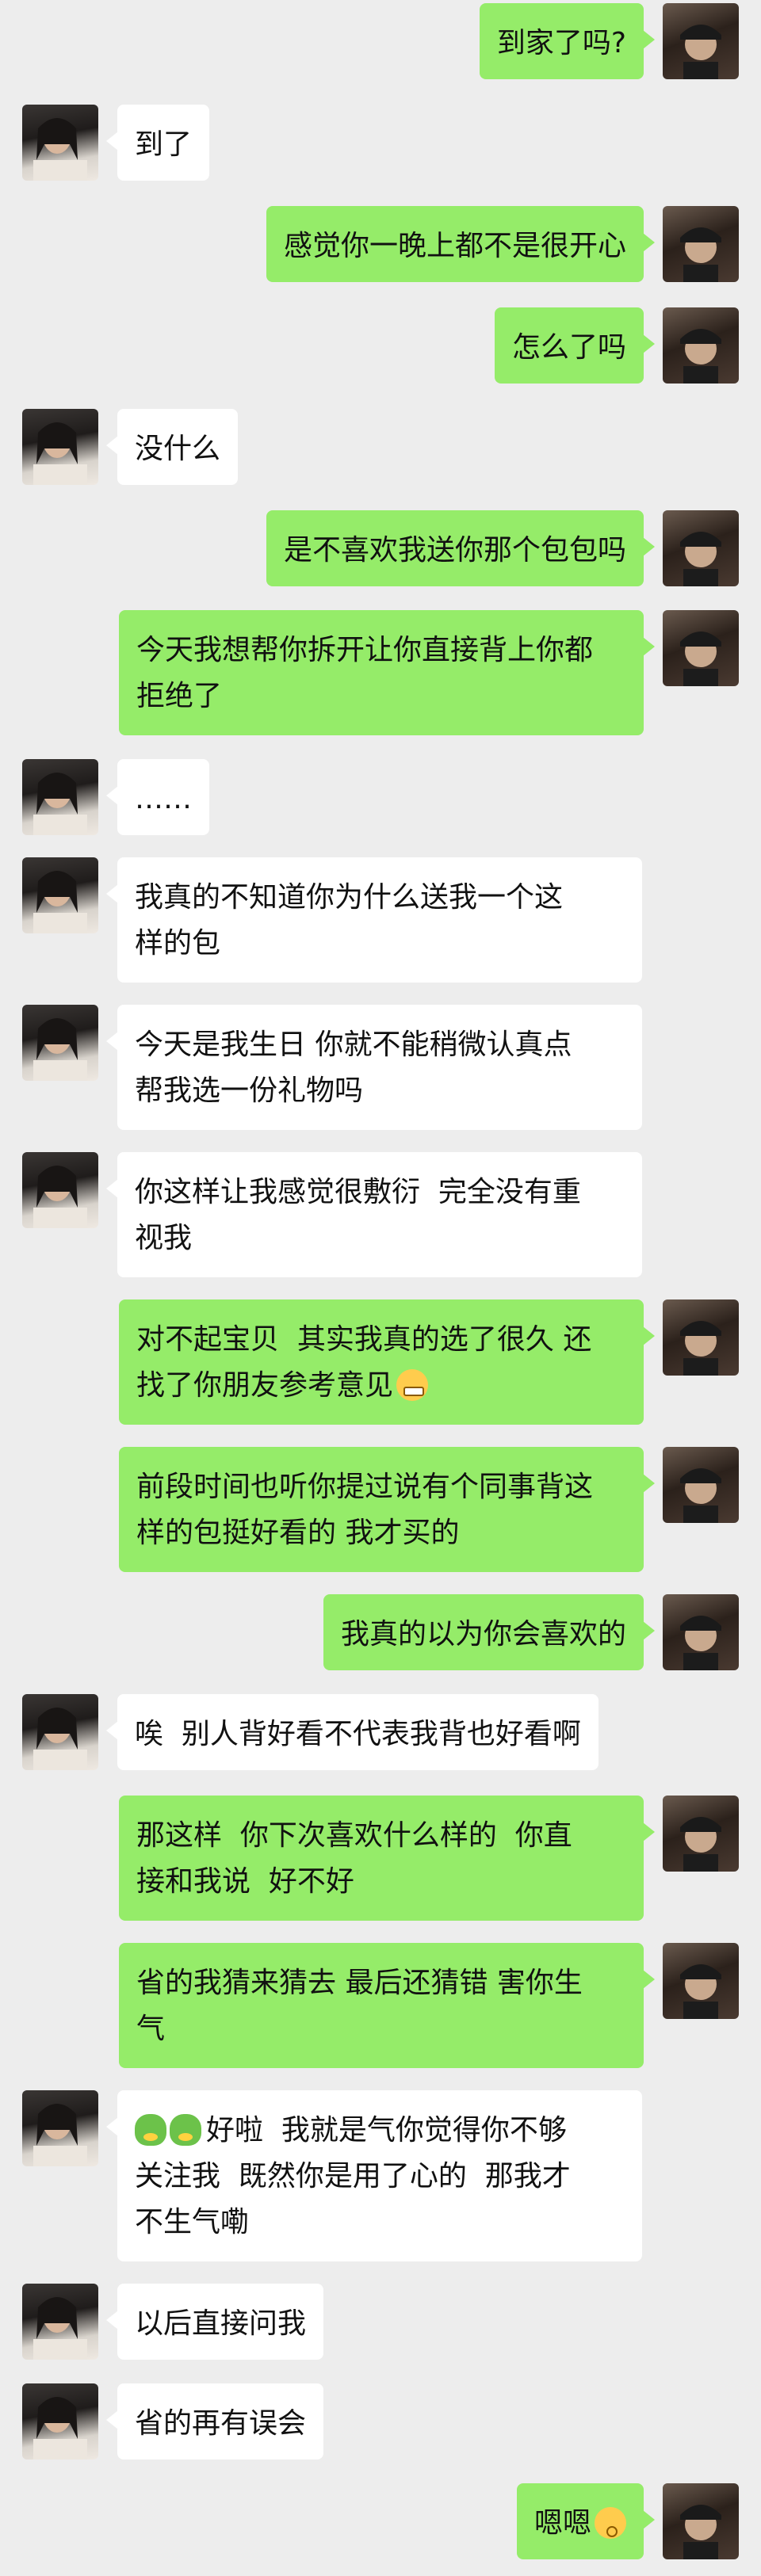 Image resolution: width=761 pixels, height=2576 pixels. Describe the element at coordinates (561, 43) in the screenshot. I see `message-text: 到家了吗?` at that location.